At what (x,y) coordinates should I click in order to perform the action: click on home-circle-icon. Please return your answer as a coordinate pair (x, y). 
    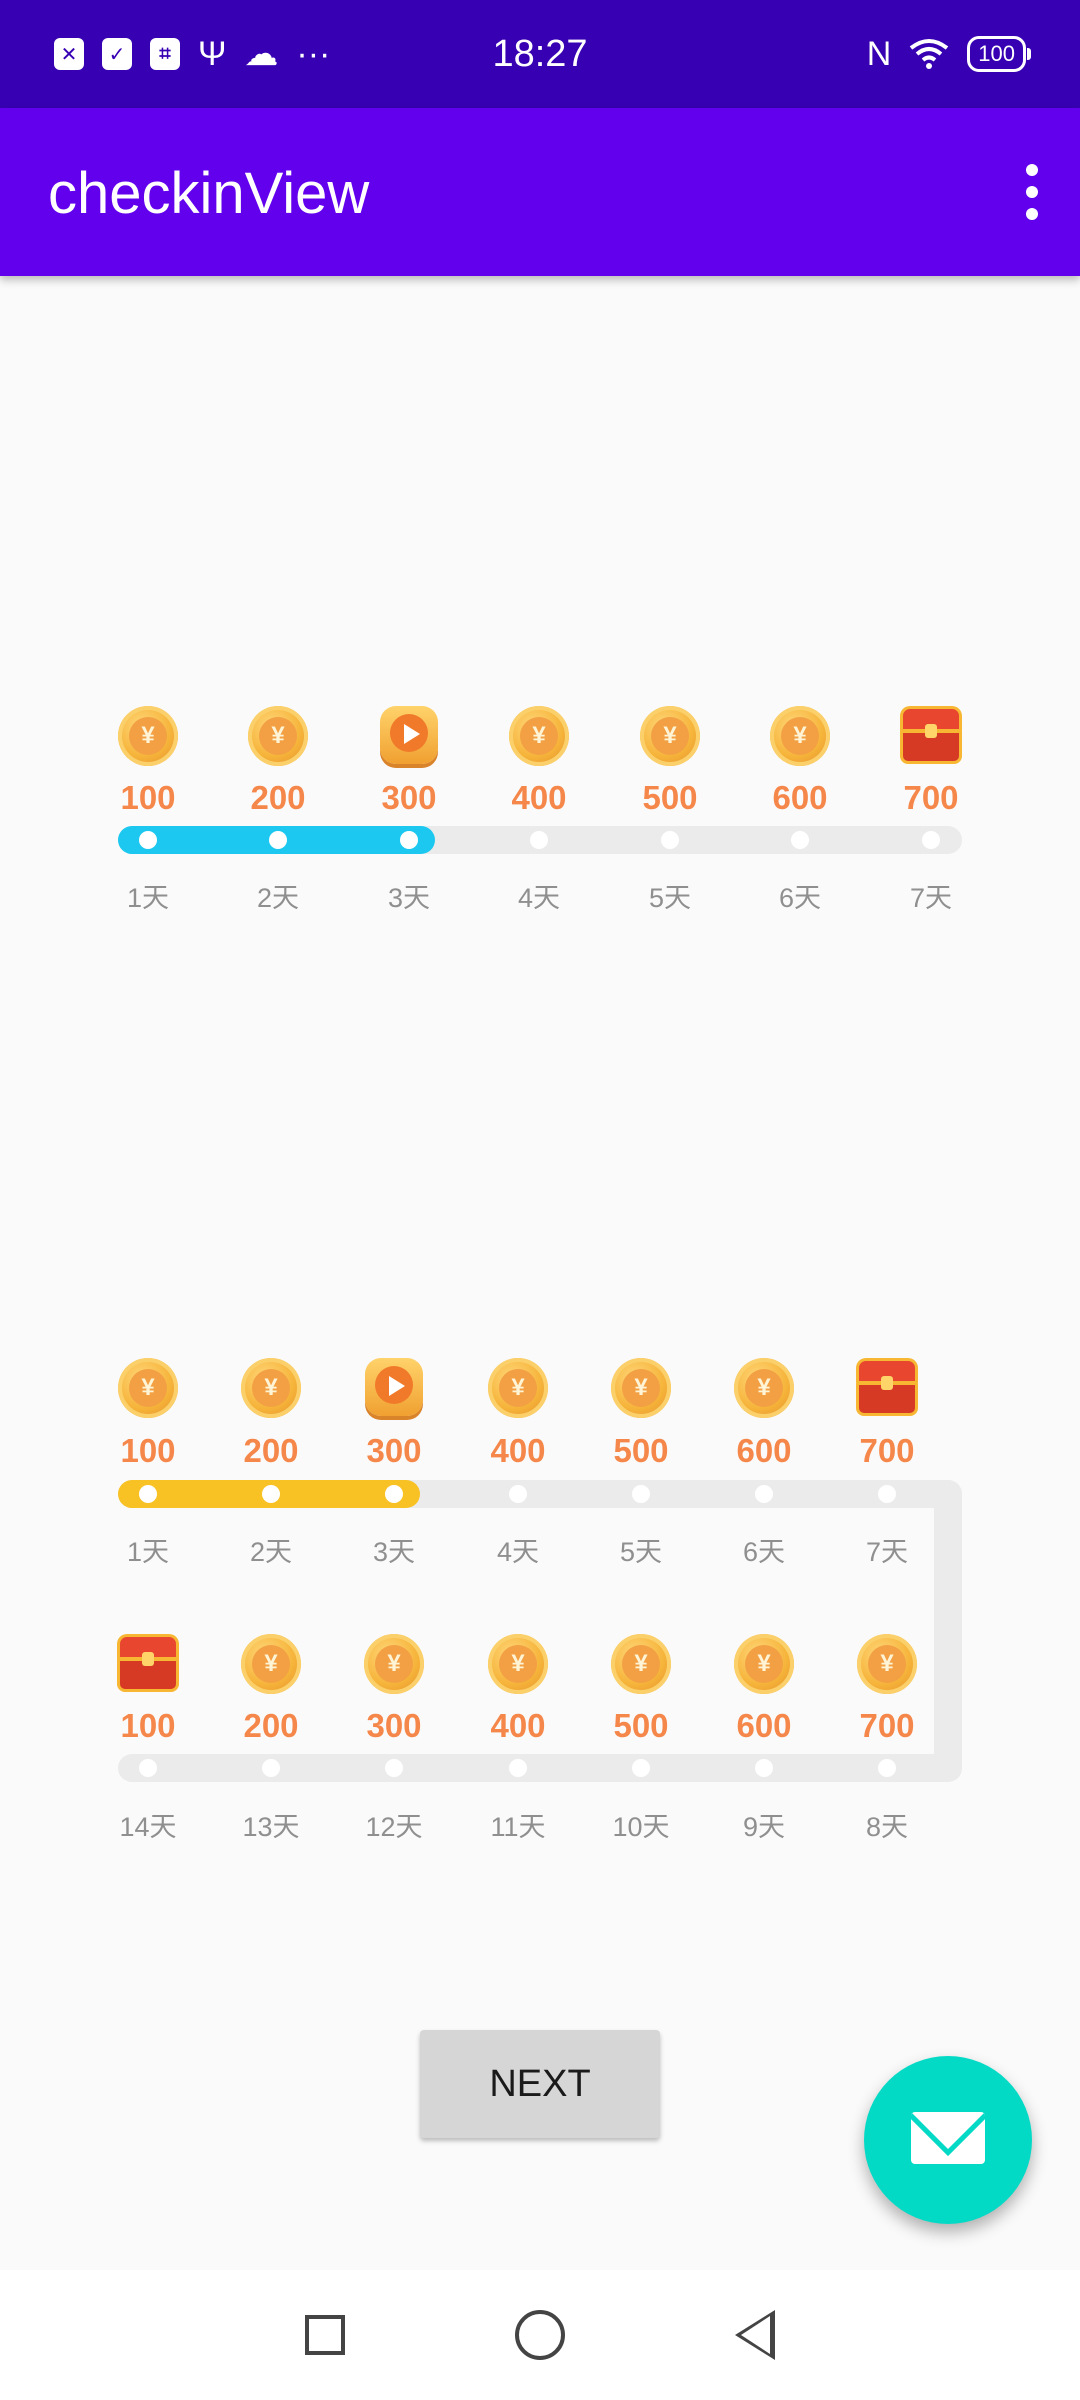
    Looking at the image, I should click on (540, 2335).